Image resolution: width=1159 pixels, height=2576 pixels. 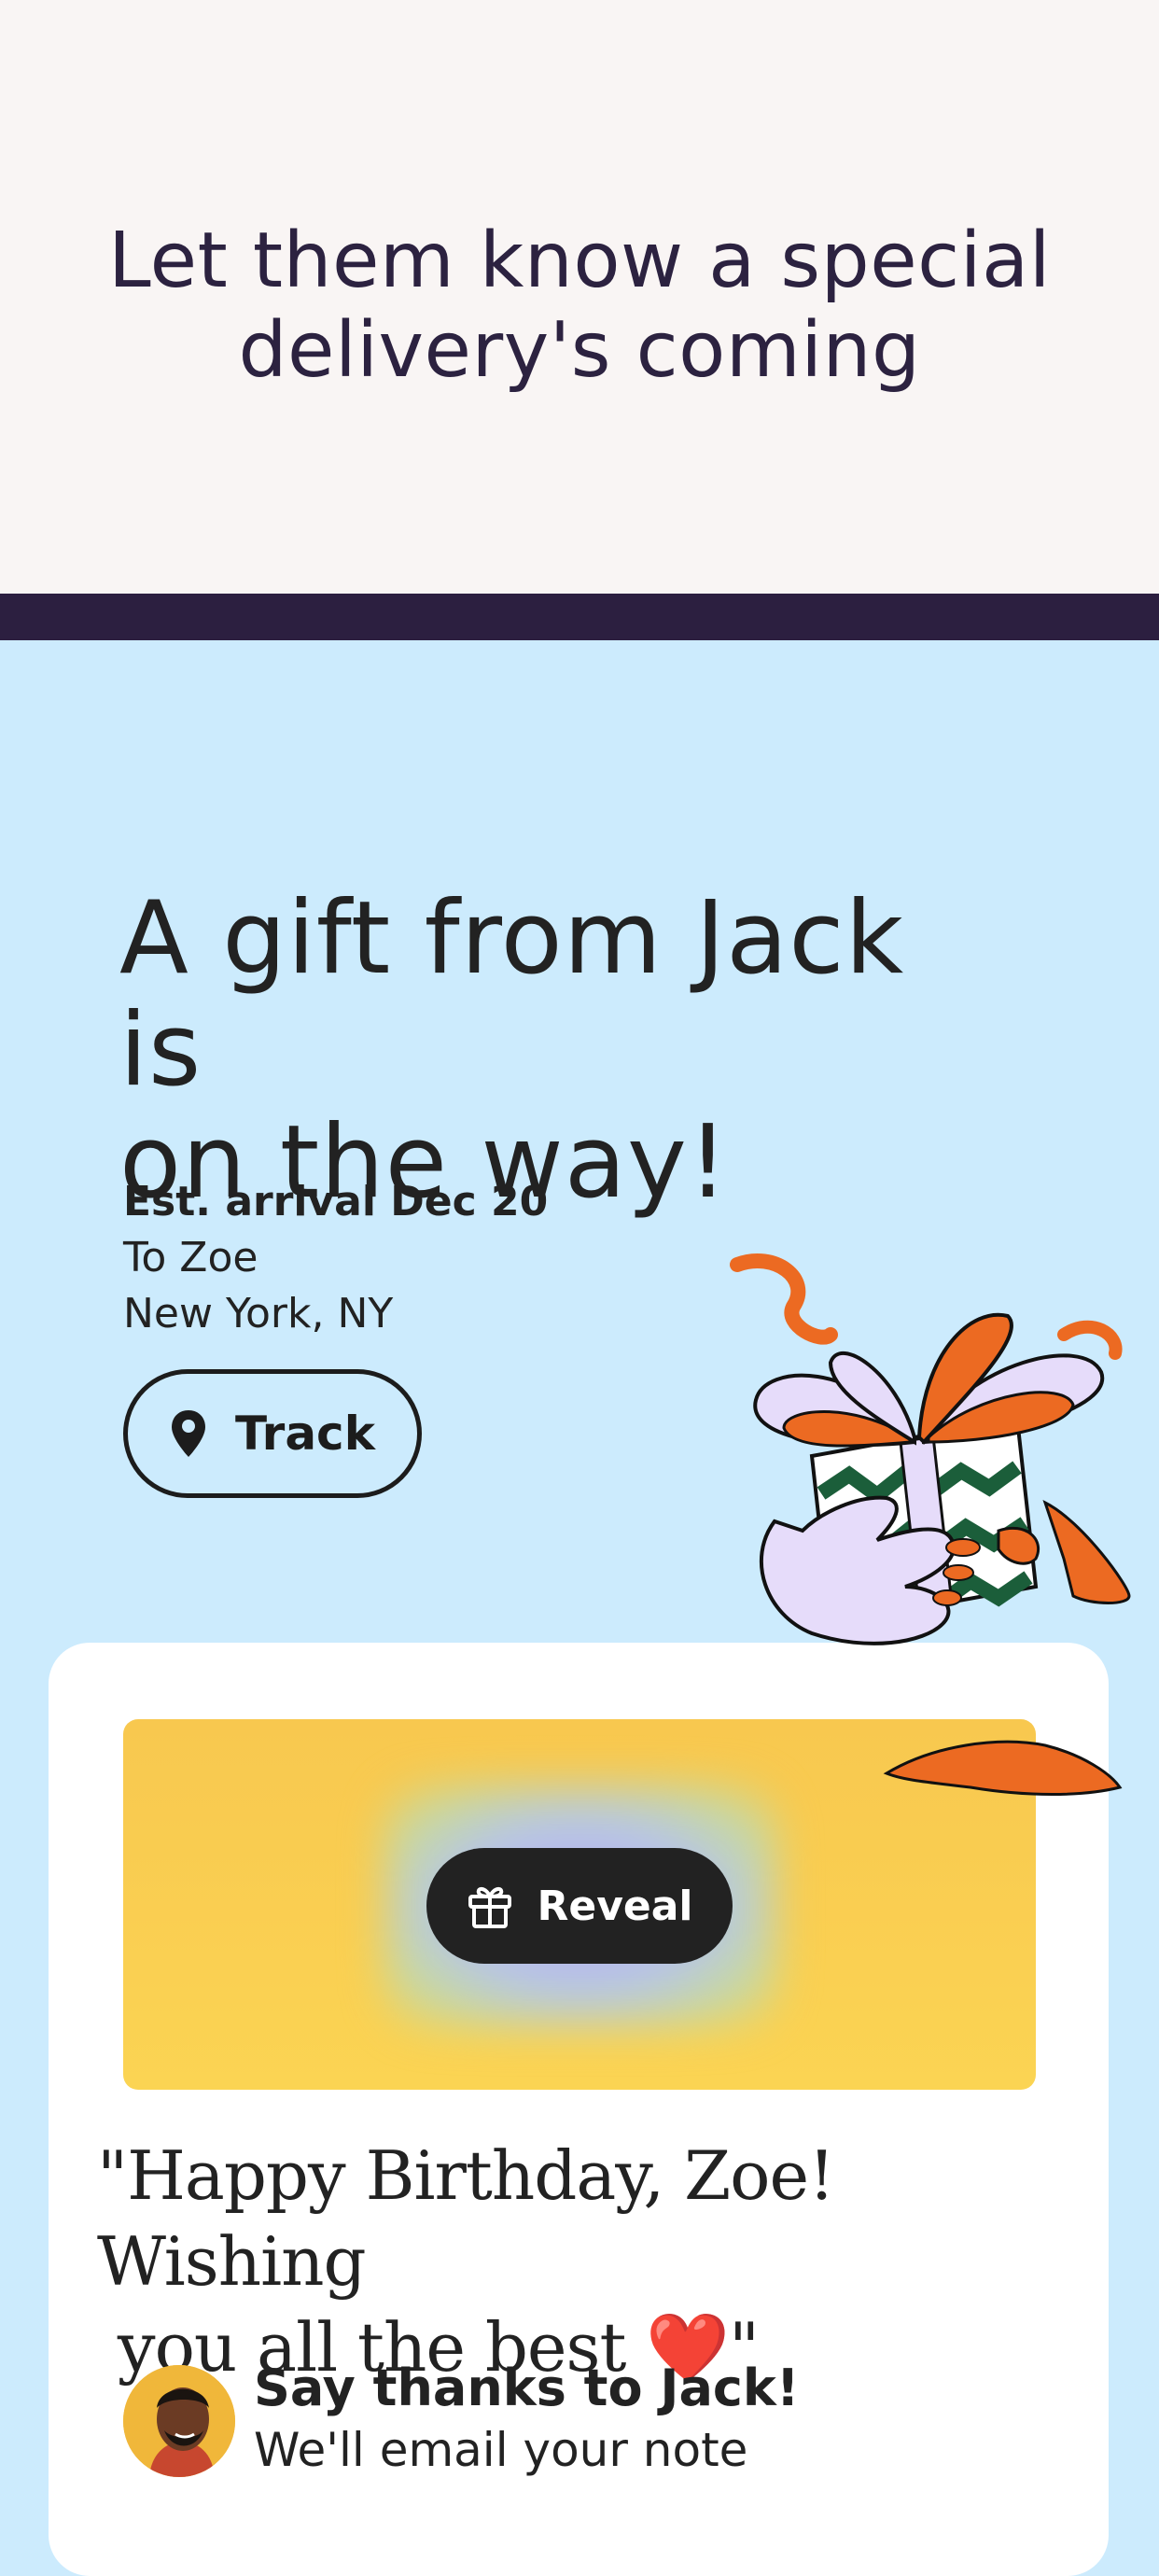 I want to click on banner-title-line1: Let them know a special, so click(x=579, y=261).